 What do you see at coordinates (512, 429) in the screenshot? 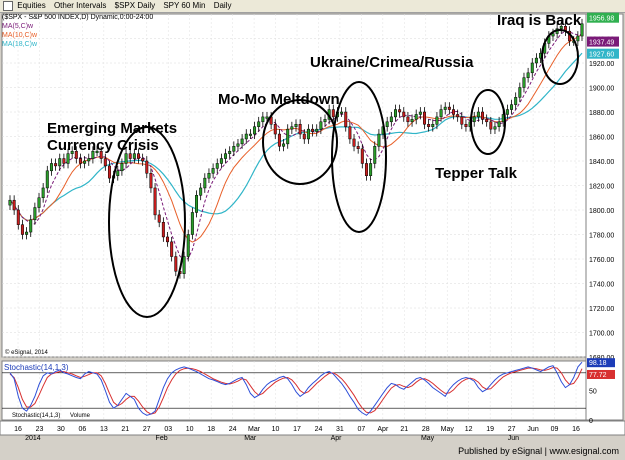
I see `time-tick-label: 27` at bounding box center [512, 429].